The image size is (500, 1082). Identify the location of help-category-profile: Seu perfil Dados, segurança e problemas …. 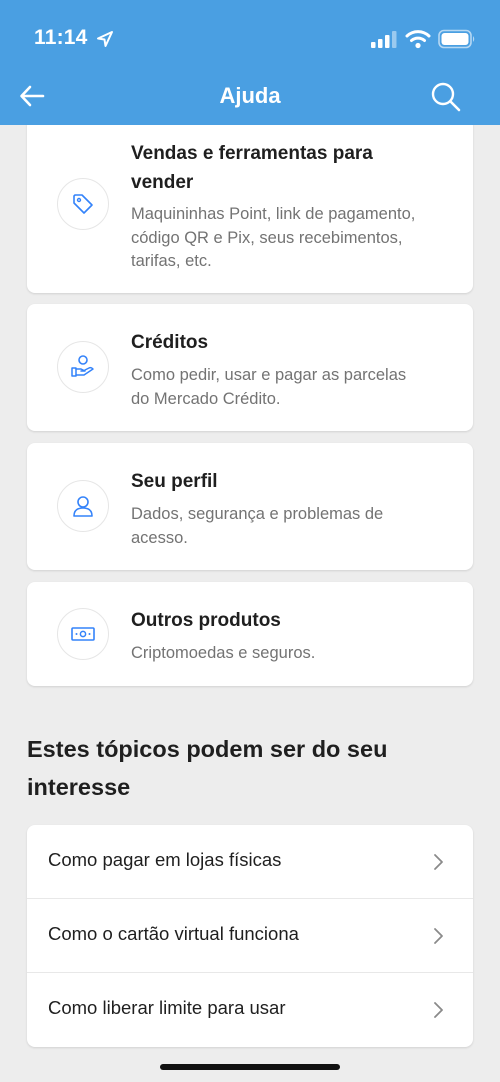
(250, 506).